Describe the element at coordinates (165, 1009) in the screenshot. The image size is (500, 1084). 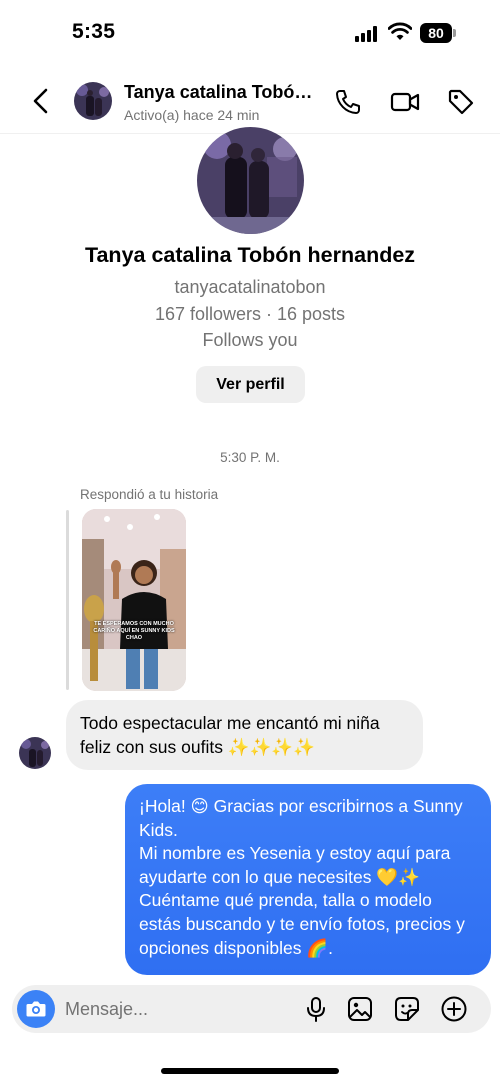
I see `message-input` at that location.